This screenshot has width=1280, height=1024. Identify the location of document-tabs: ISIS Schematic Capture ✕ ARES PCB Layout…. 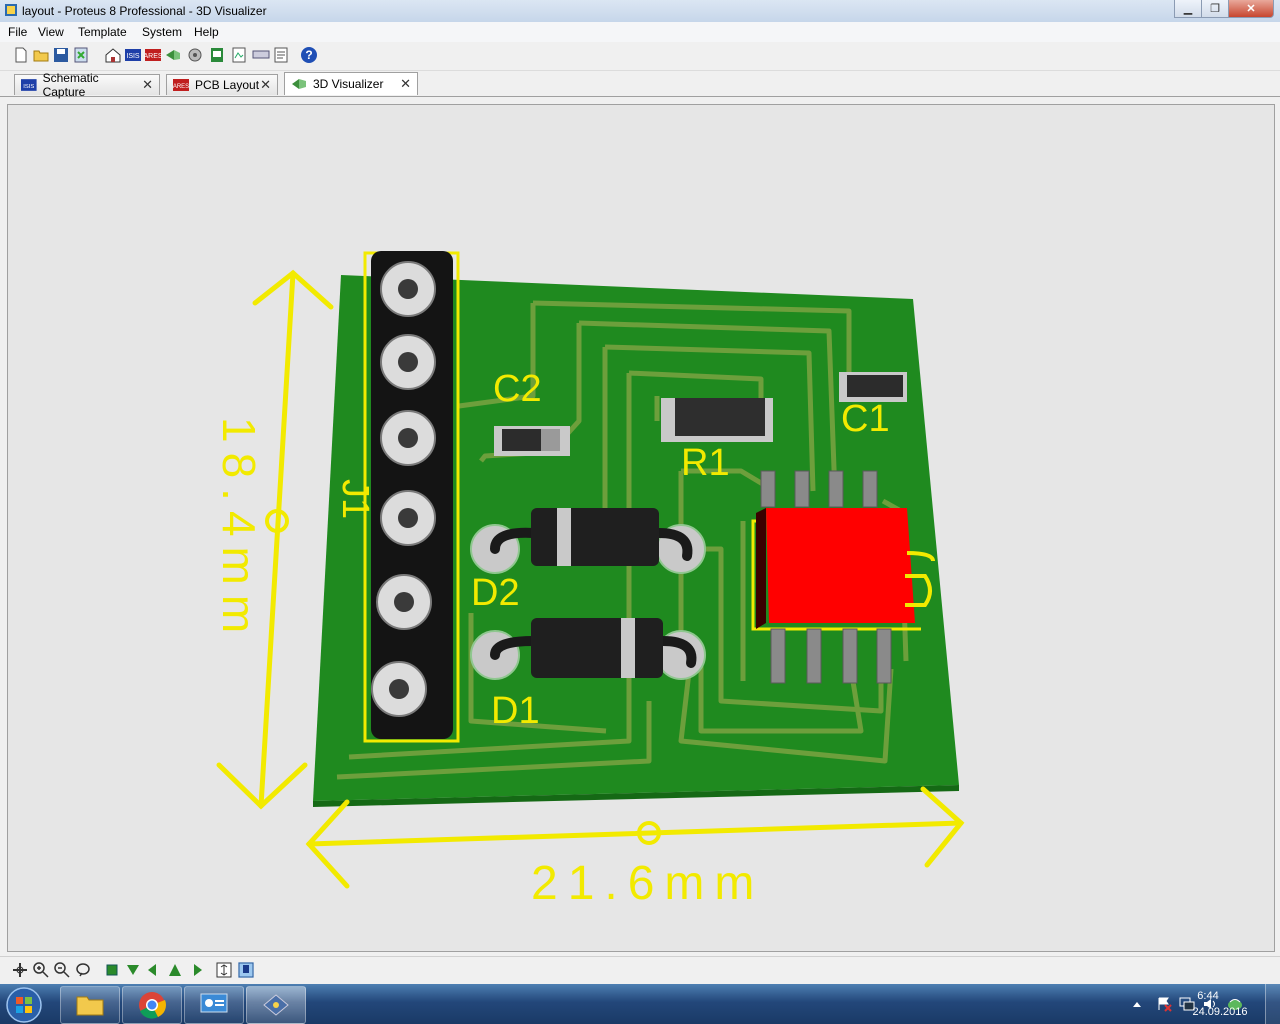
(640, 85).